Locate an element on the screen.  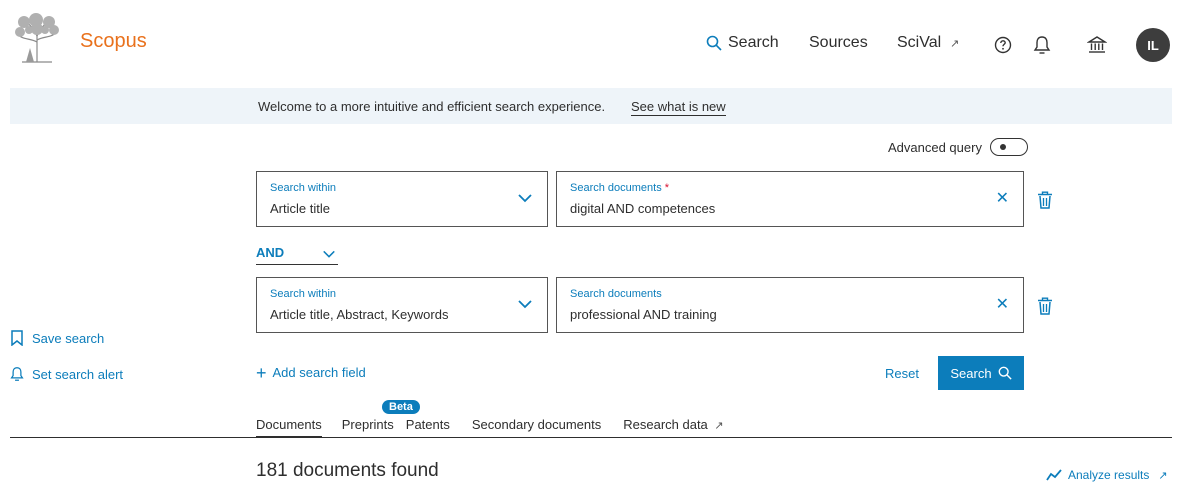
search-documents-label-text: Search documents is located at coordinates (616, 188).